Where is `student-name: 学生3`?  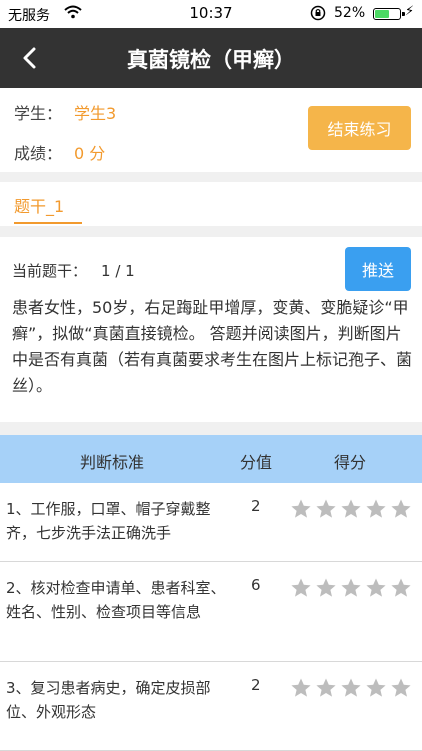 student-name: 学生3 is located at coordinates (95, 113).